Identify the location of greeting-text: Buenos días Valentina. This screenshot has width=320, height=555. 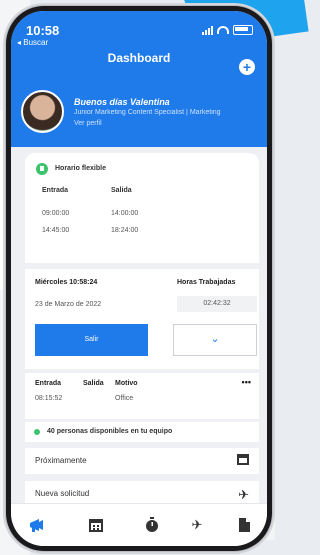
(122, 102).